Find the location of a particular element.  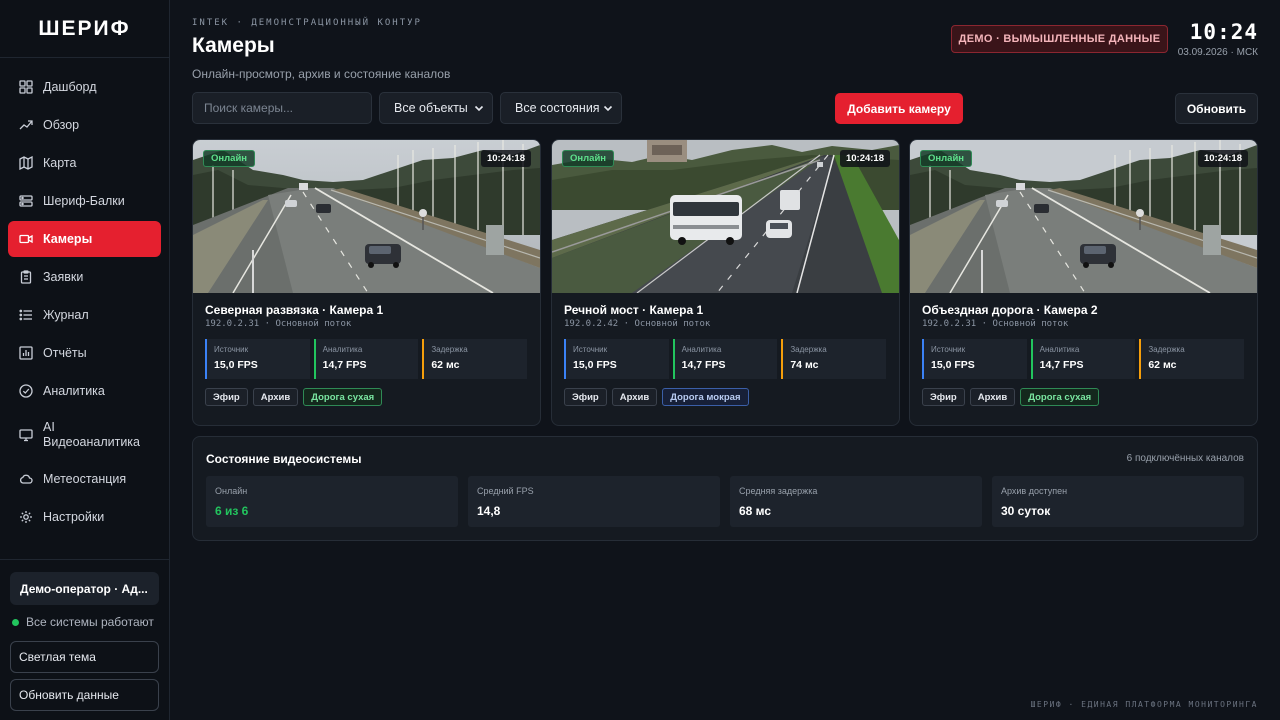

footer: ШЕРИФ · ЕДИНАЯ ПЛАТФОРМА МОНИТОРИНГА is located at coordinates (1144, 704).